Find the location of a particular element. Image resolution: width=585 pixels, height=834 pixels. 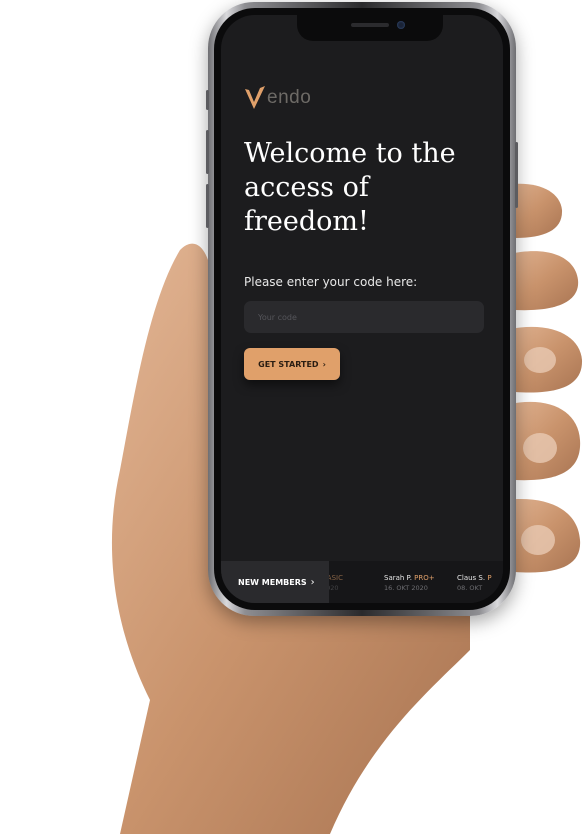

member-date: 16. OKT 2020 is located at coordinates (406, 588).